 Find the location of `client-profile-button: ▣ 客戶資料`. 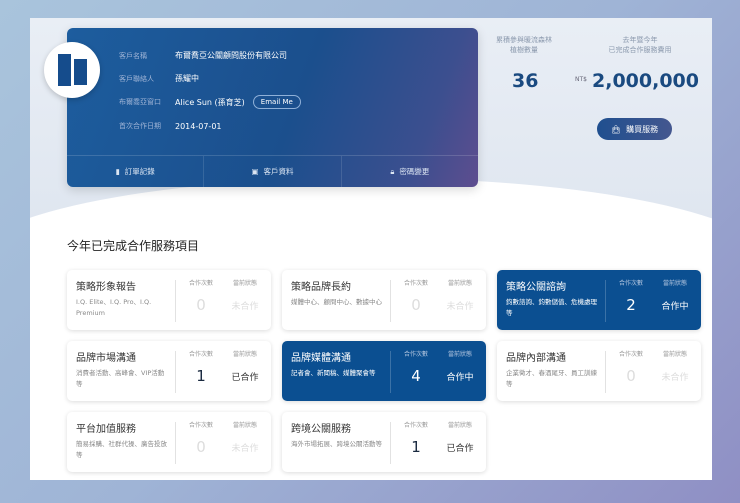

client-profile-button: ▣ 客戶資料 is located at coordinates (273, 171).